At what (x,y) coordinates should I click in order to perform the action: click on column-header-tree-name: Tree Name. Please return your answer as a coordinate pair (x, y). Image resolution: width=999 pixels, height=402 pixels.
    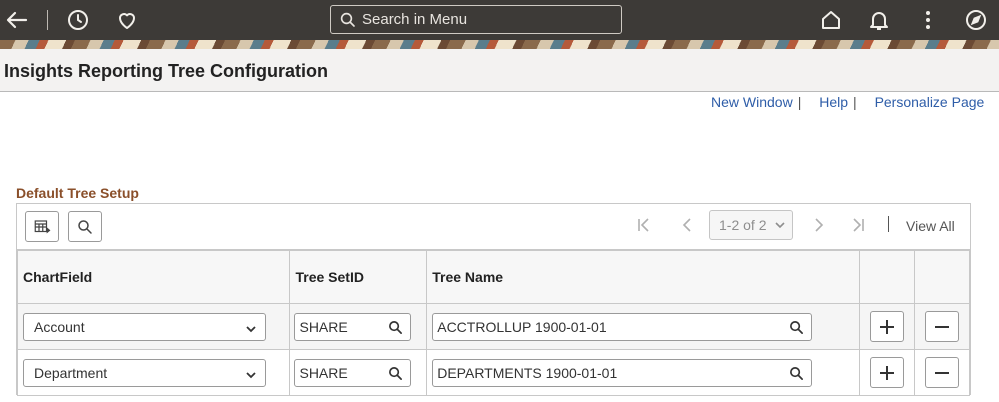
    Looking at the image, I should click on (643, 277).